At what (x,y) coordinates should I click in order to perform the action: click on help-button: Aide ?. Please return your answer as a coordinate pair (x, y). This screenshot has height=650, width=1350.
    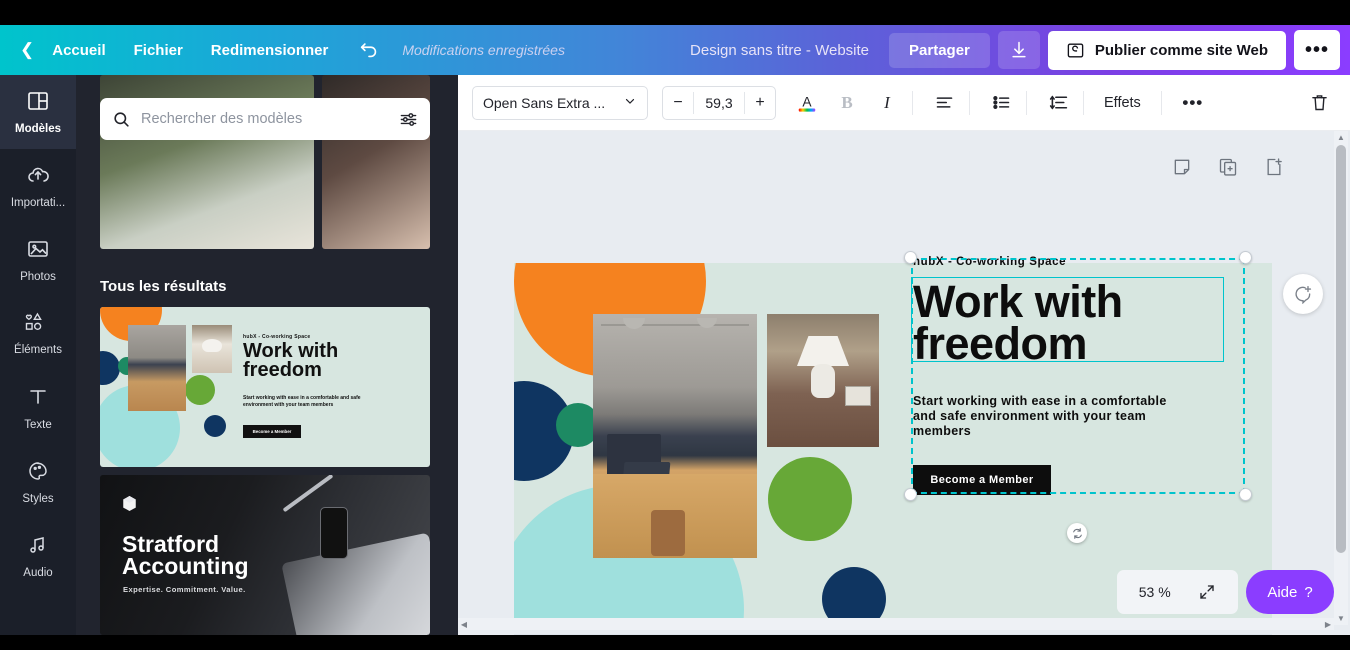
    Looking at the image, I should click on (1290, 592).